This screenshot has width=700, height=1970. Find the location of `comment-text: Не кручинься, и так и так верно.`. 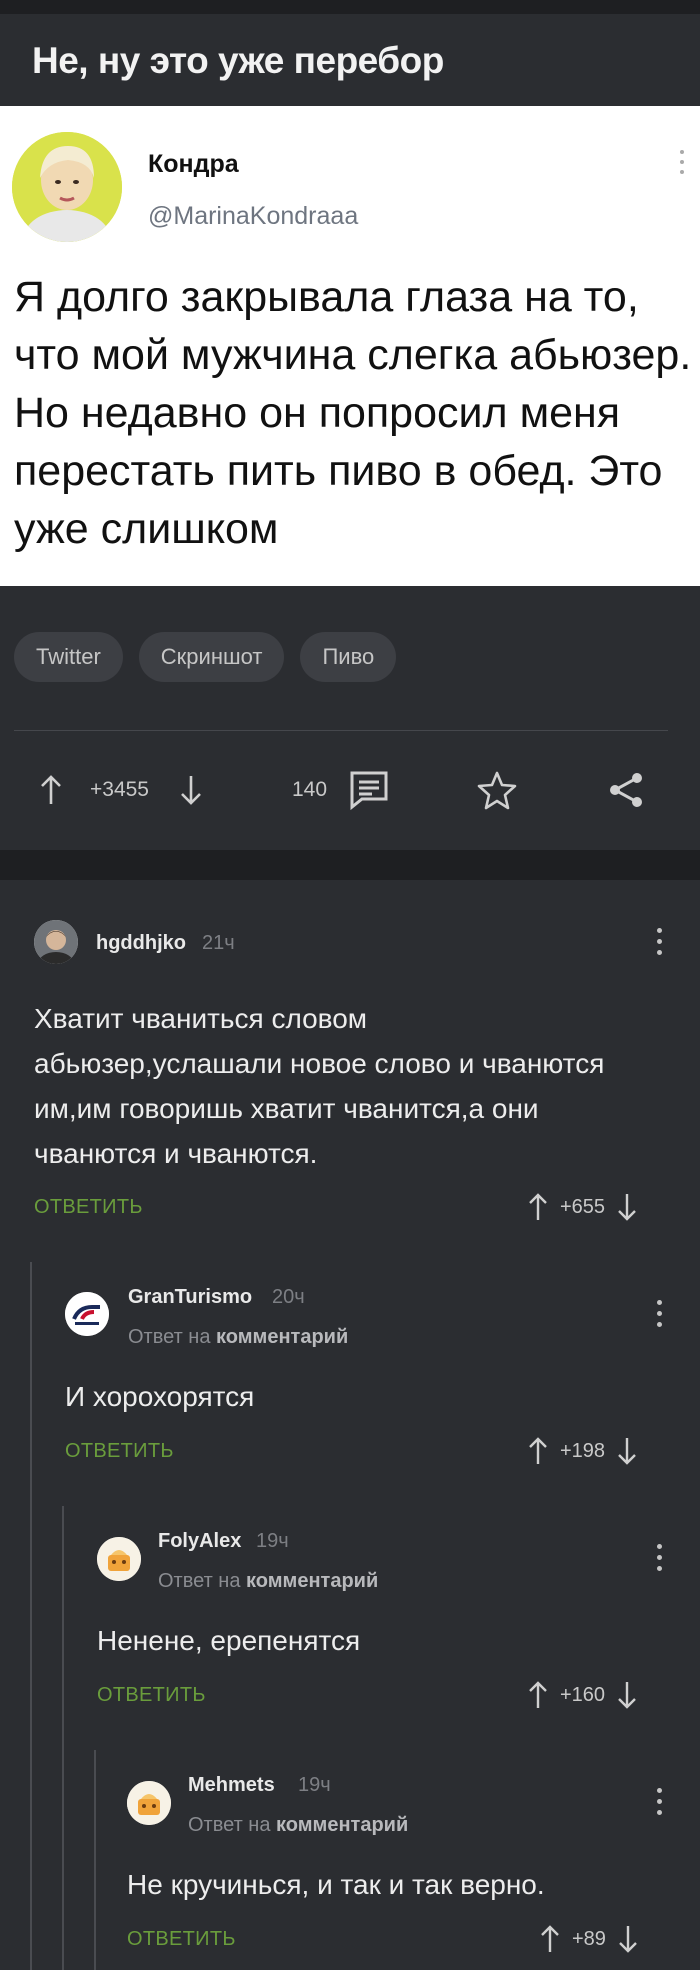

comment-text: Не кручинься, и так и так верно. is located at coordinates (336, 1884).